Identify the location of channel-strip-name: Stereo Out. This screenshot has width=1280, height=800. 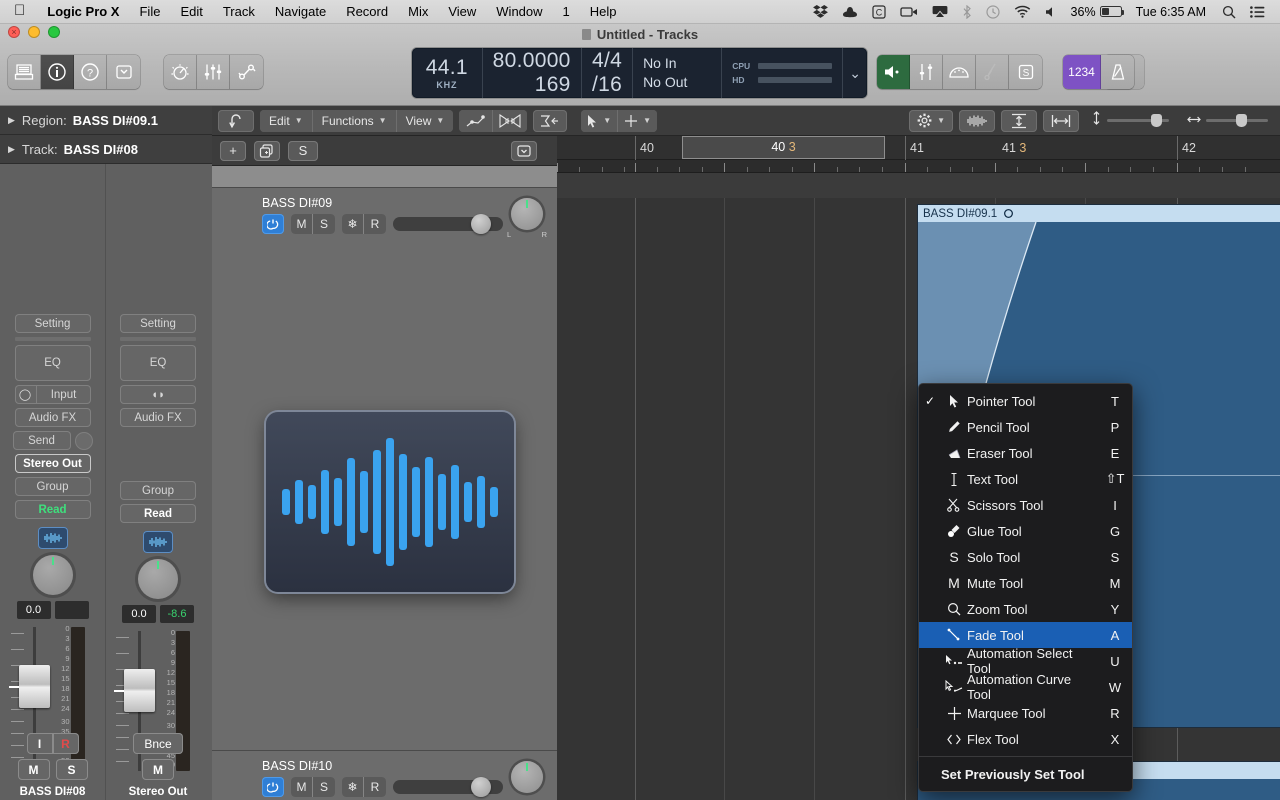
(158, 792).